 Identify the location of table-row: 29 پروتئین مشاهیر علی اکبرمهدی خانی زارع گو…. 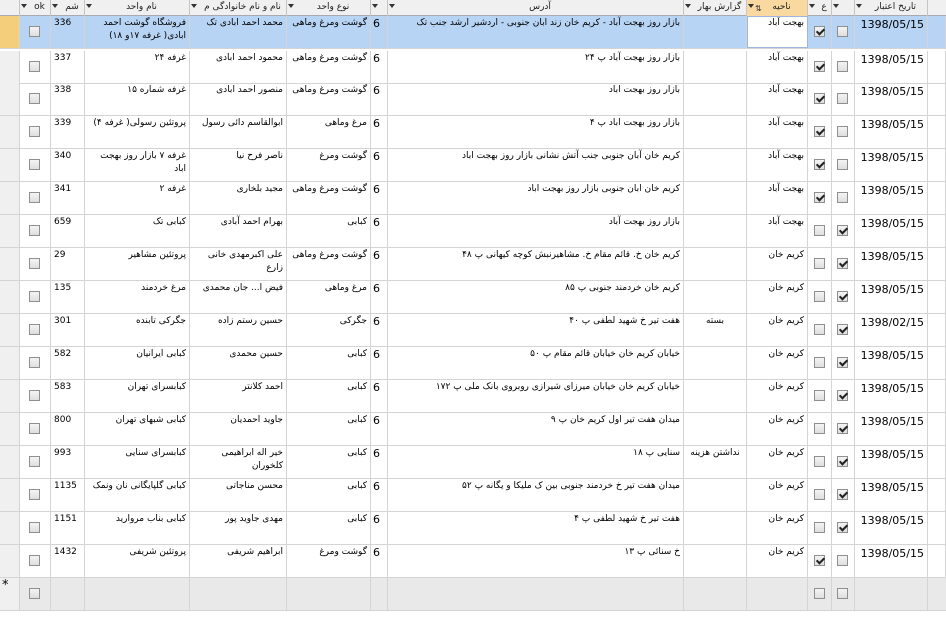
(473, 264).